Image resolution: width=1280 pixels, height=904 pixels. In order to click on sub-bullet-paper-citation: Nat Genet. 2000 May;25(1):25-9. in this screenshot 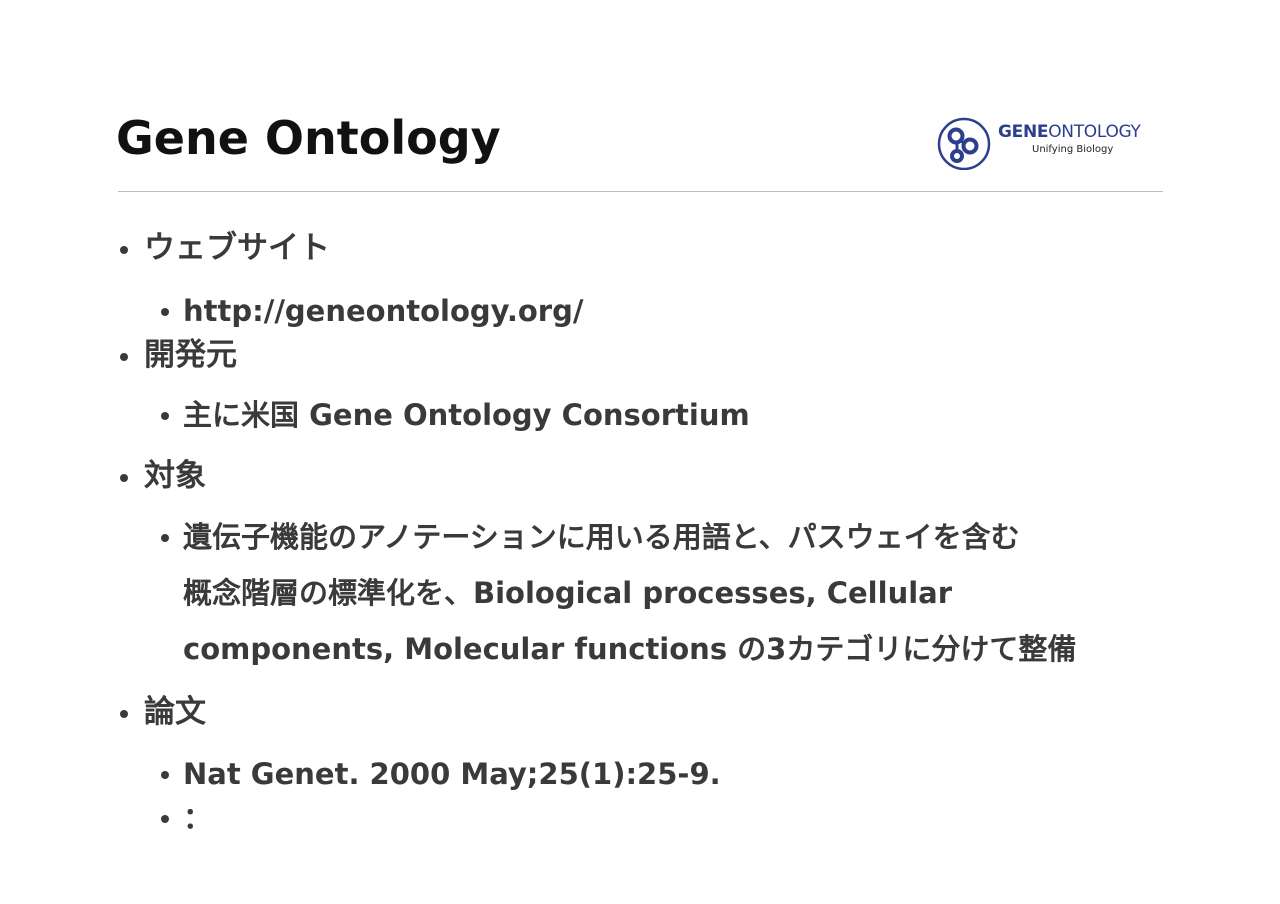, I will do `click(441, 774)`.